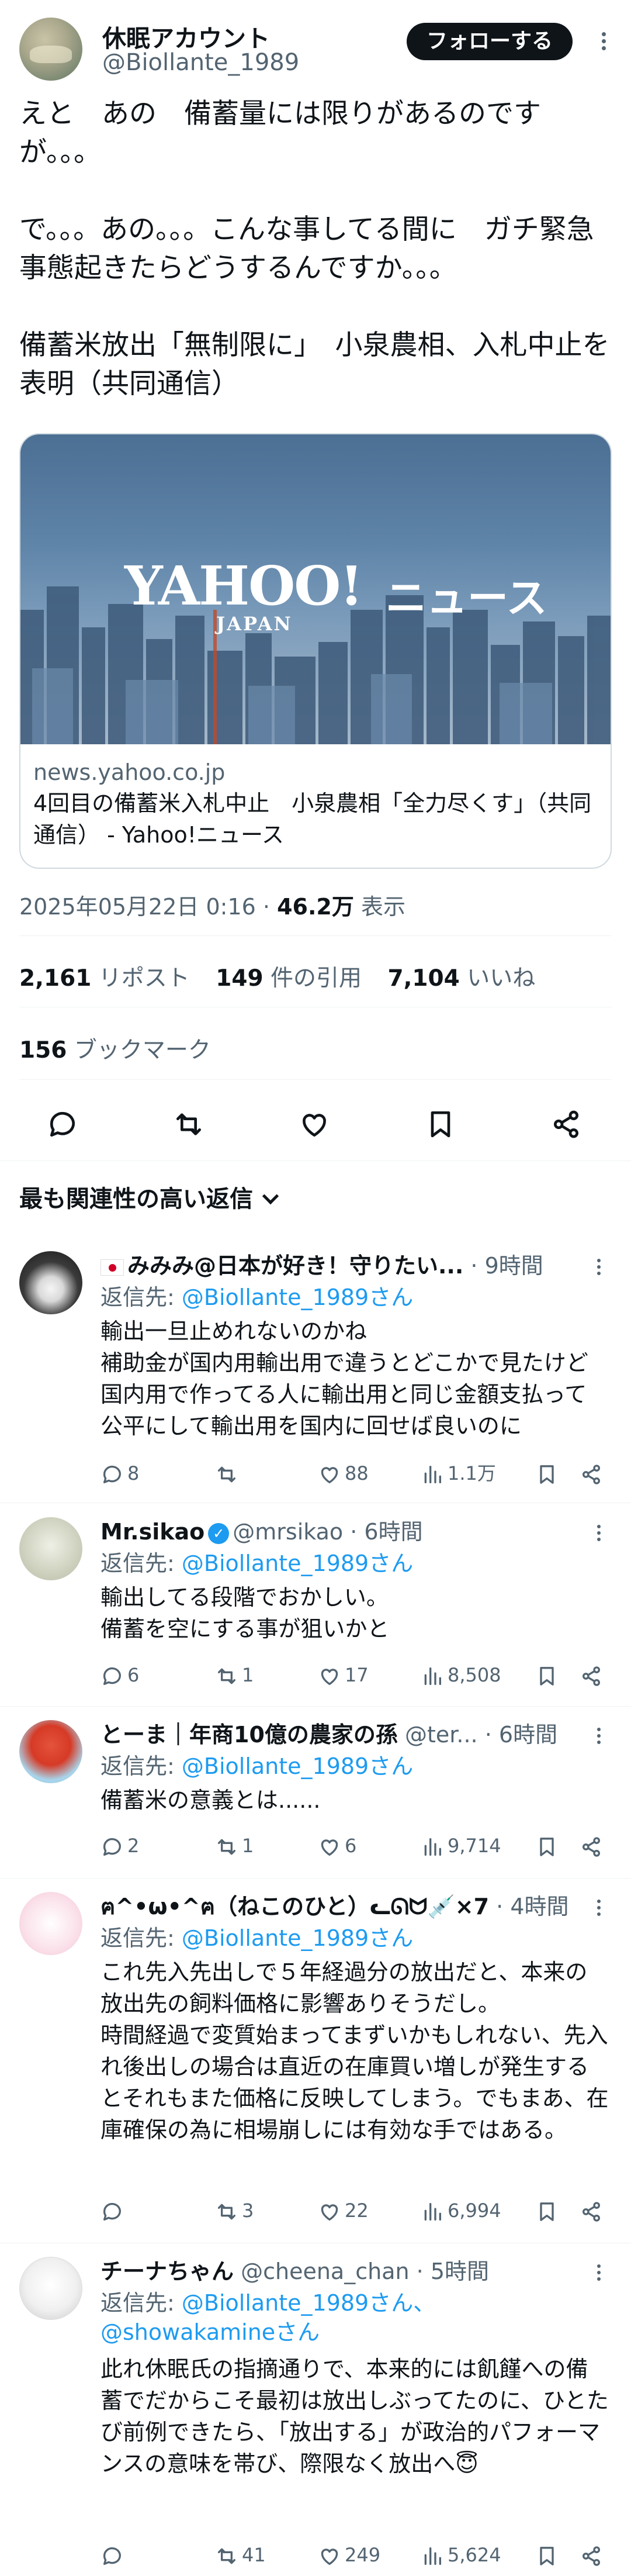  Describe the element at coordinates (325, 2271) in the screenshot. I see `reply-author-handle: @cheena_chan` at that location.